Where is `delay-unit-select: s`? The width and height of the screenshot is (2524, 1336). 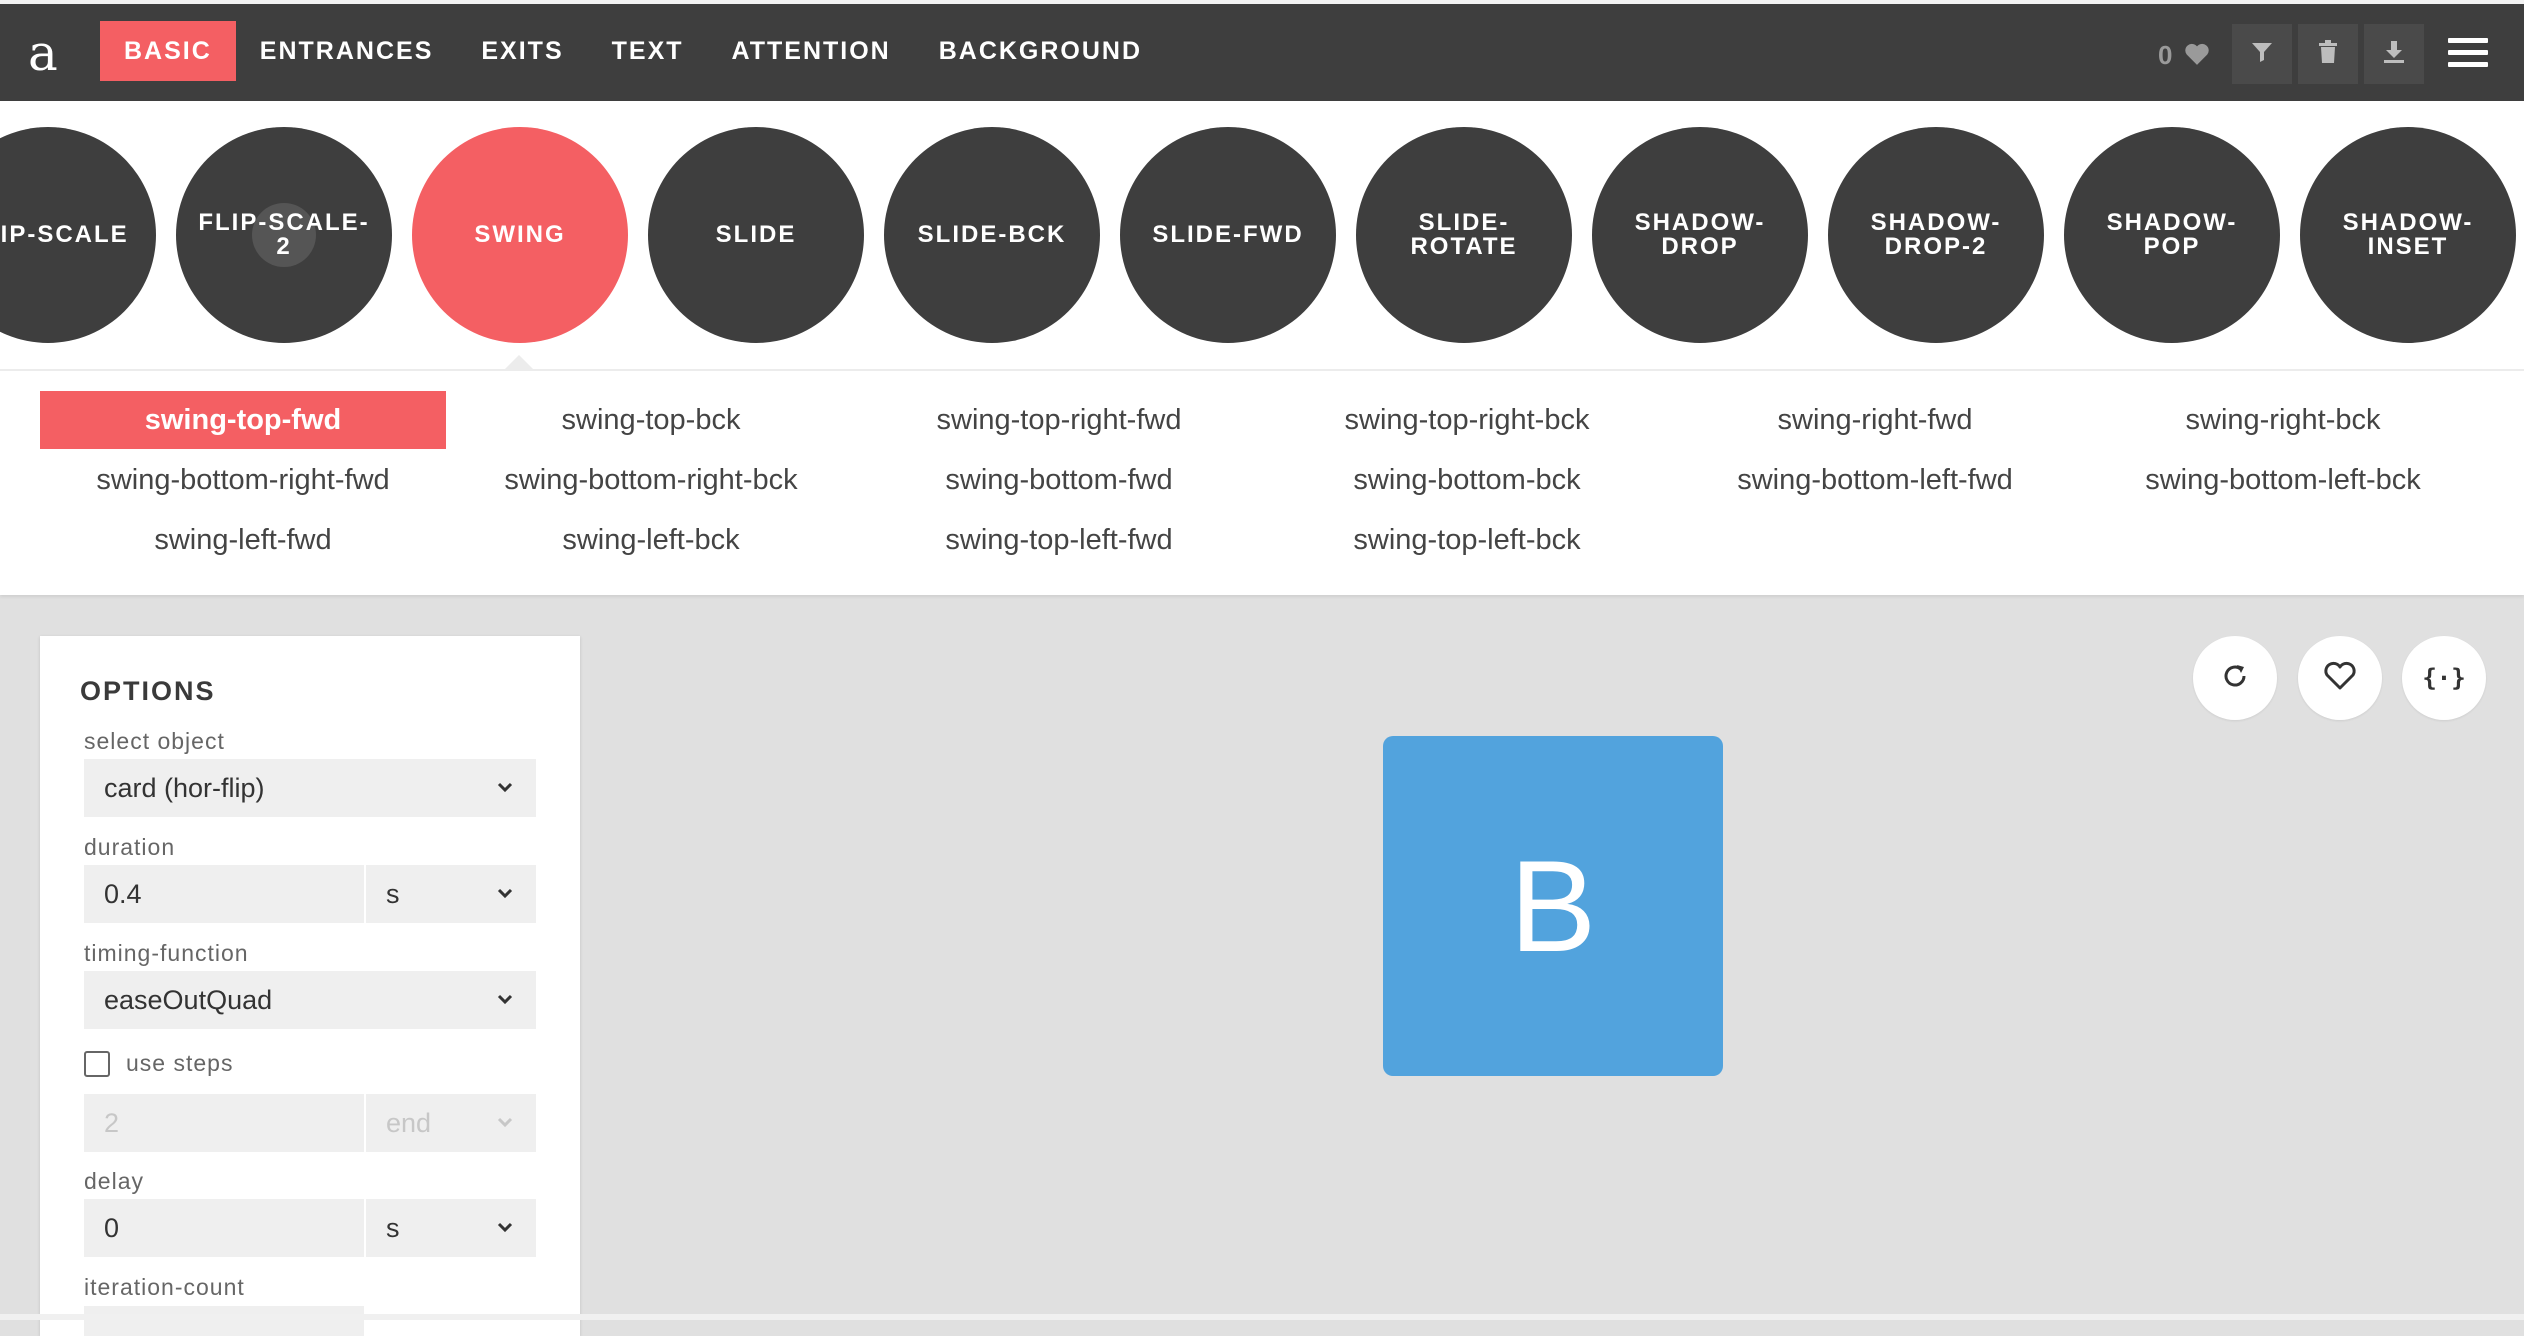
delay-unit-select: s is located at coordinates (451, 1228).